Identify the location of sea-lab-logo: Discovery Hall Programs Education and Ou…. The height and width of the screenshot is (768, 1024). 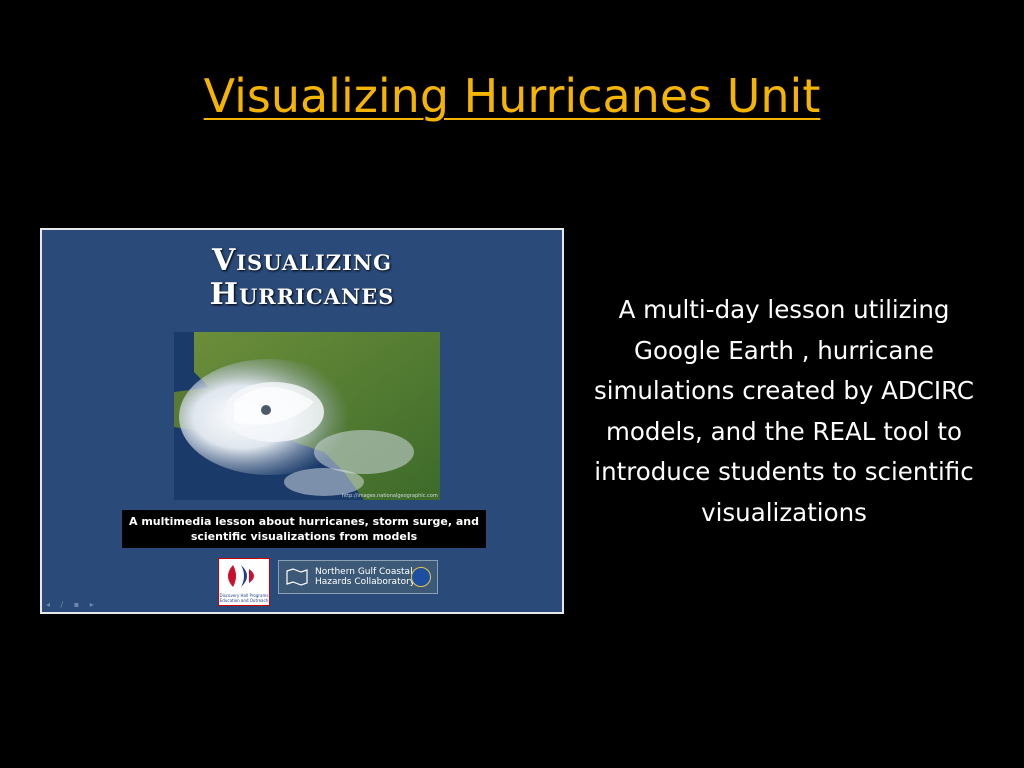
(244, 582).